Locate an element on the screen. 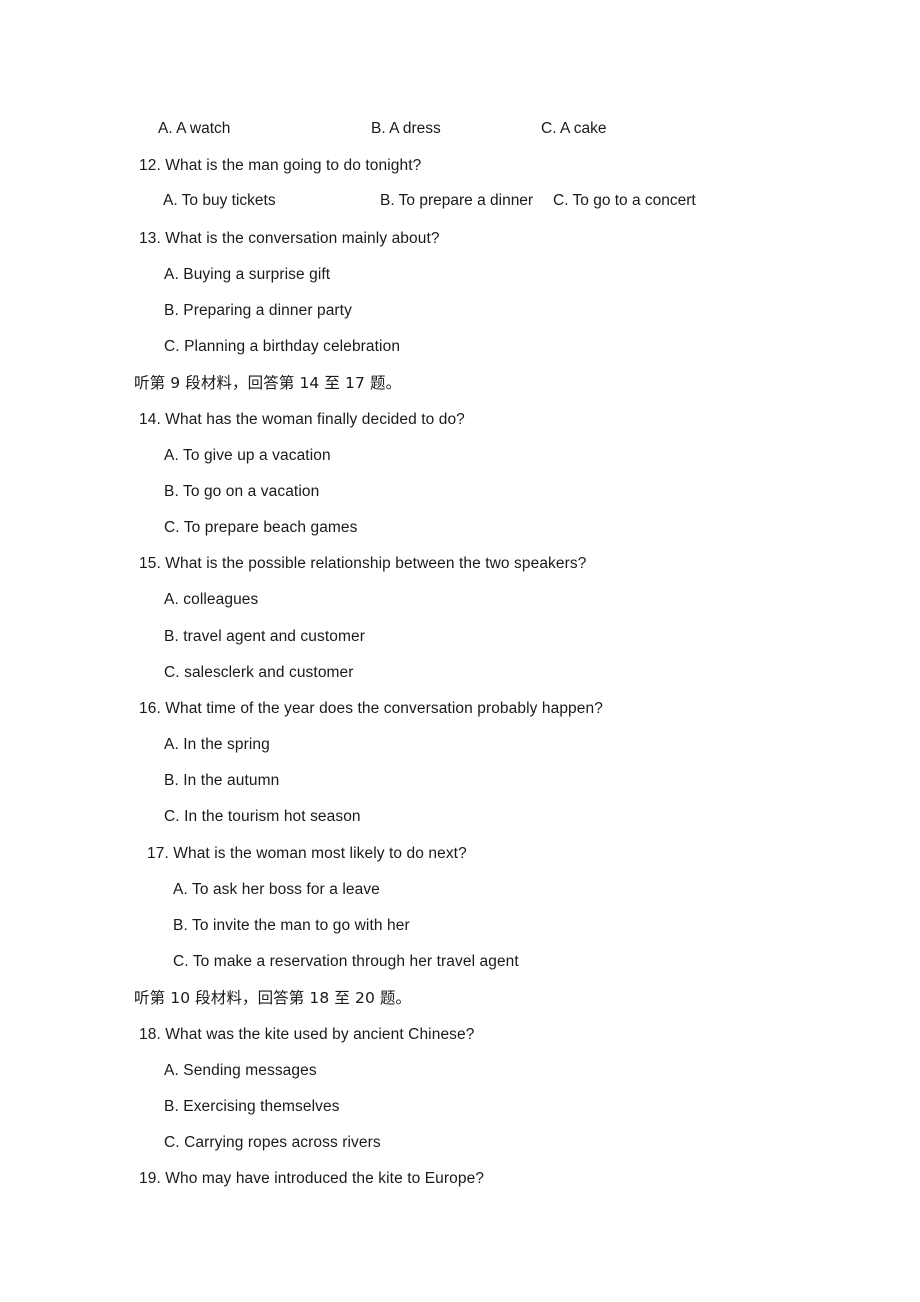 This screenshot has height=1302, width=920. answer-option: B. To invite the man to go with her is located at coordinates (291, 926).